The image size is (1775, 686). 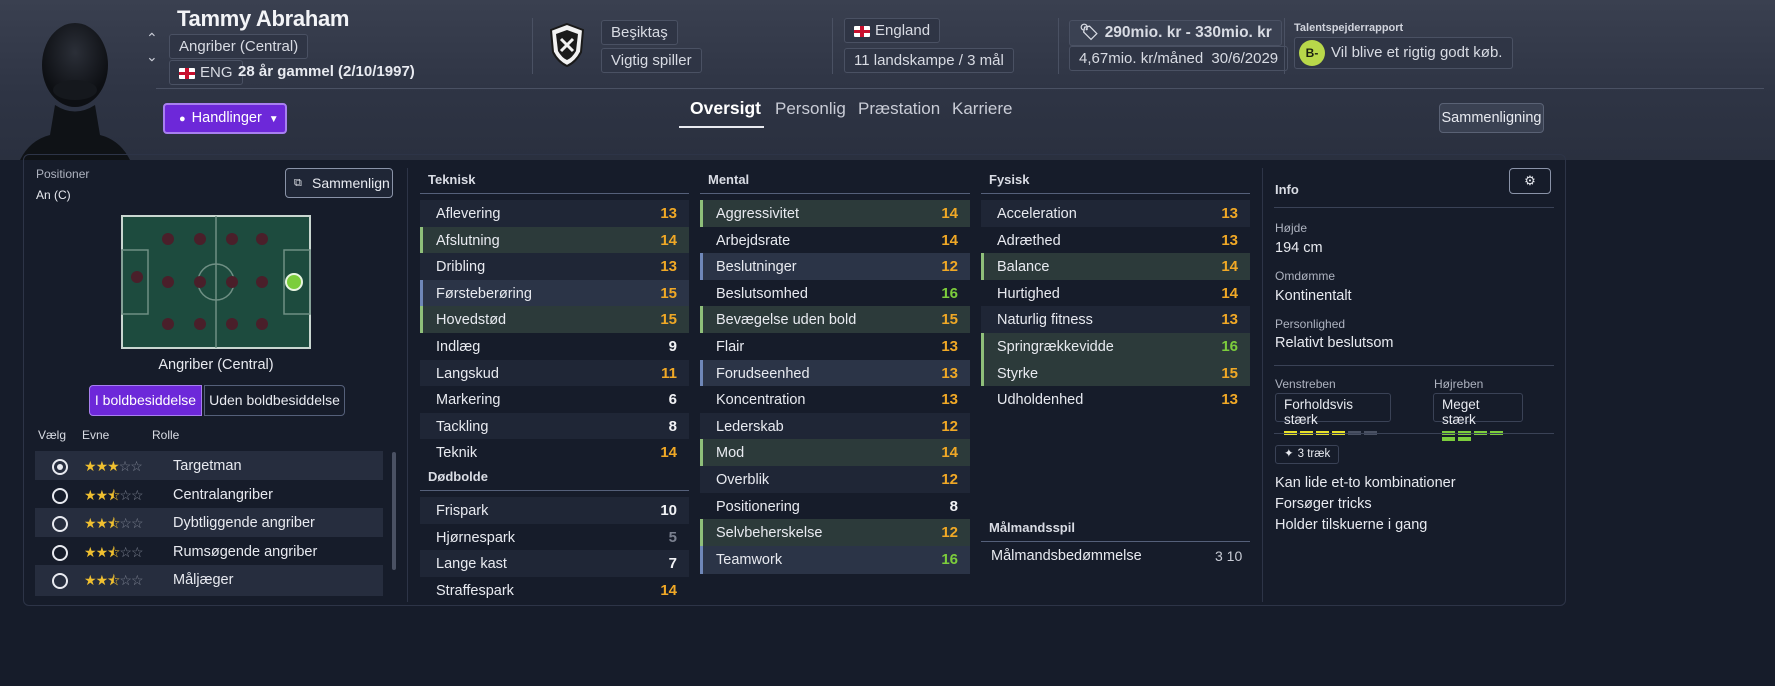 What do you see at coordinates (835, 559) in the screenshot?
I see `attribute-row: Teamwork 16` at bounding box center [835, 559].